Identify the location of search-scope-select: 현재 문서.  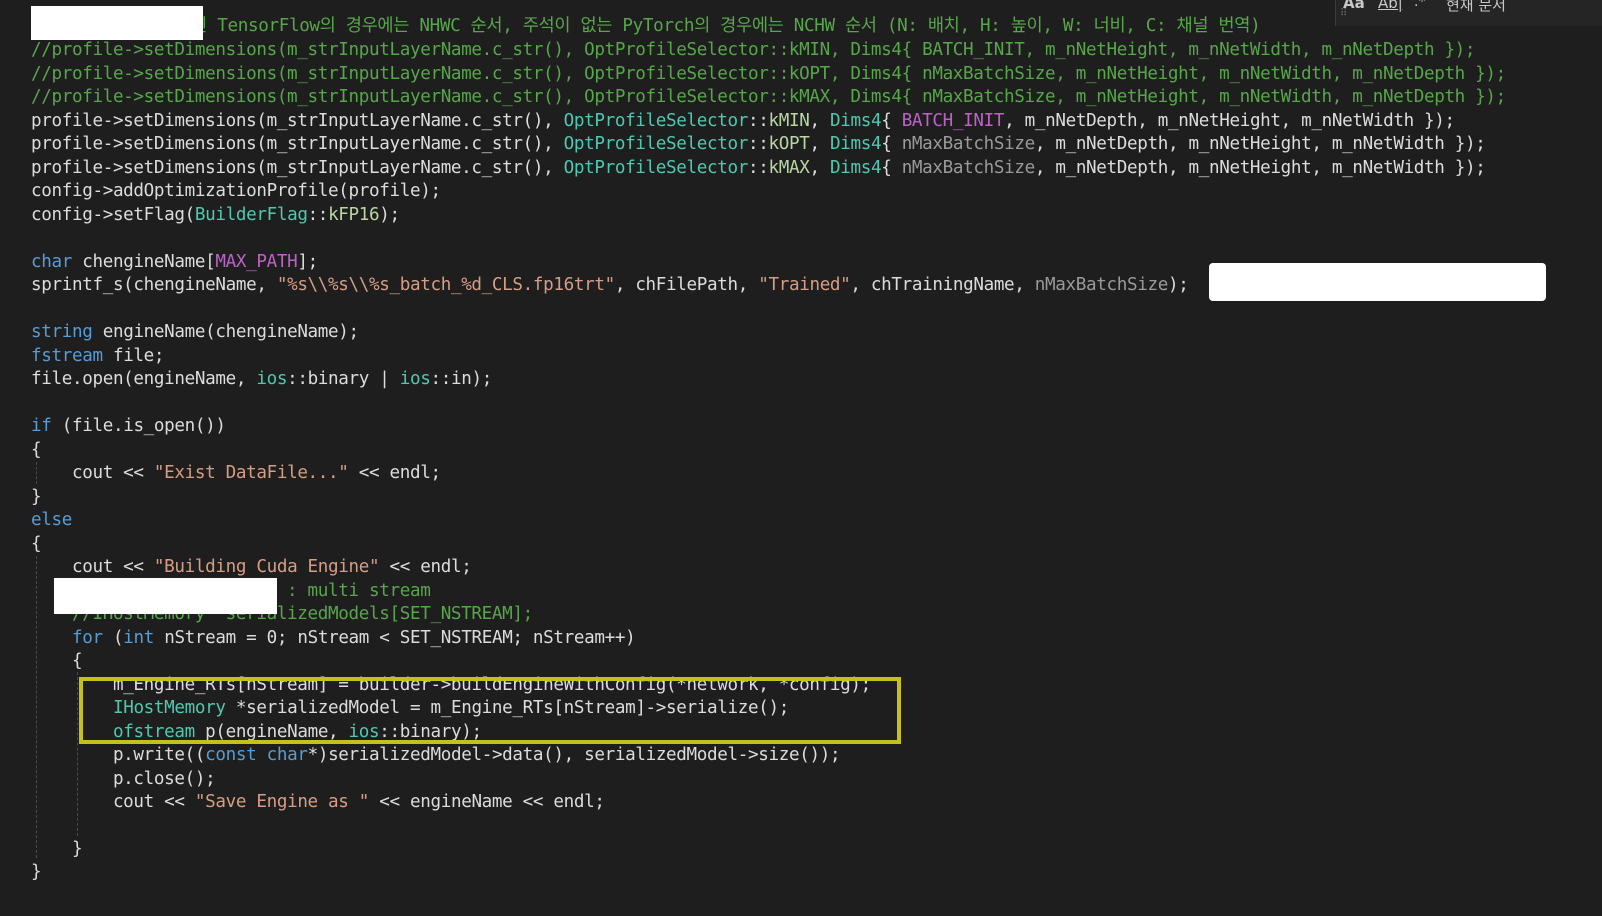
(1476, 8).